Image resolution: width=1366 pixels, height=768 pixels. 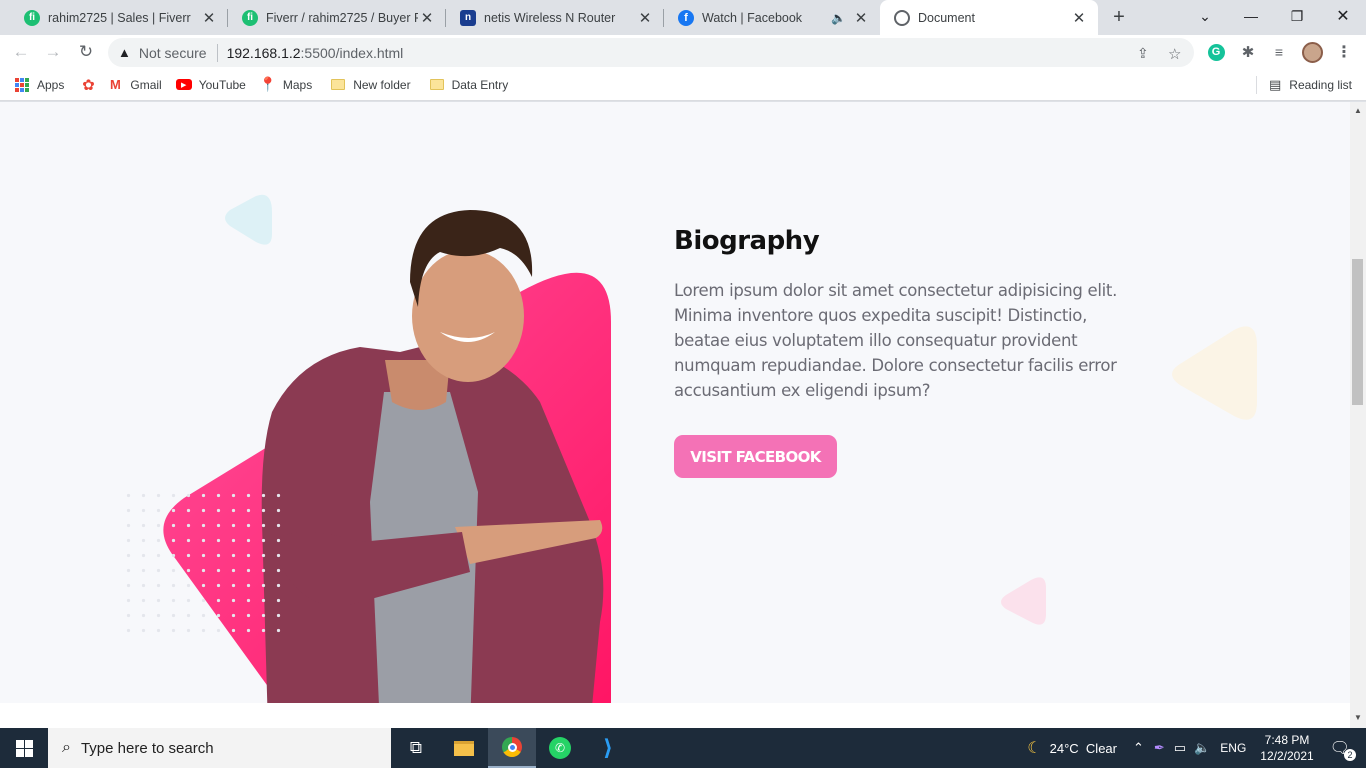 What do you see at coordinates (219, 748) in the screenshot?
I see `taskbar-search-box: ⌕ Type here to search` at bounding box center [219, 748].